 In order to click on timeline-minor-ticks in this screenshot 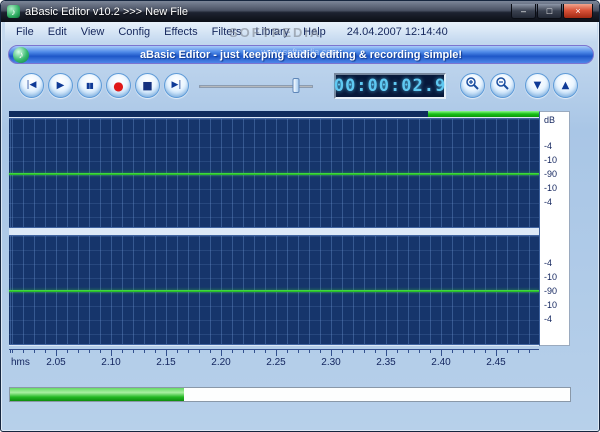, I will do `click(274, 351)`.